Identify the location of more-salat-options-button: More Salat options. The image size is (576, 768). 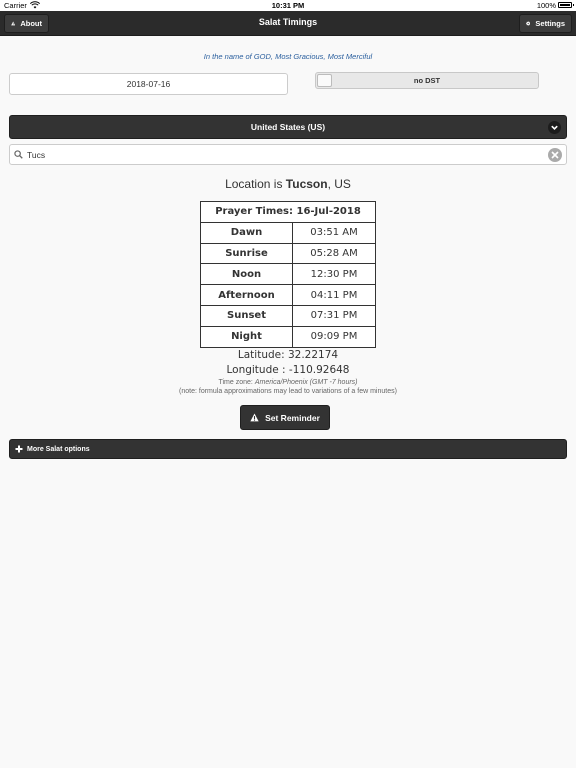
(288, 449).